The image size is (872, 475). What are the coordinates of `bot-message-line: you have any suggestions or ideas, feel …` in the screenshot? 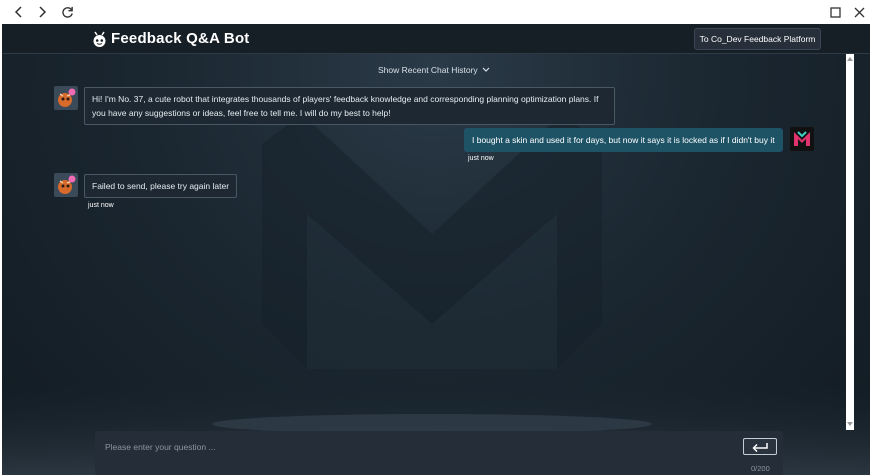 It's located at (241, 113).